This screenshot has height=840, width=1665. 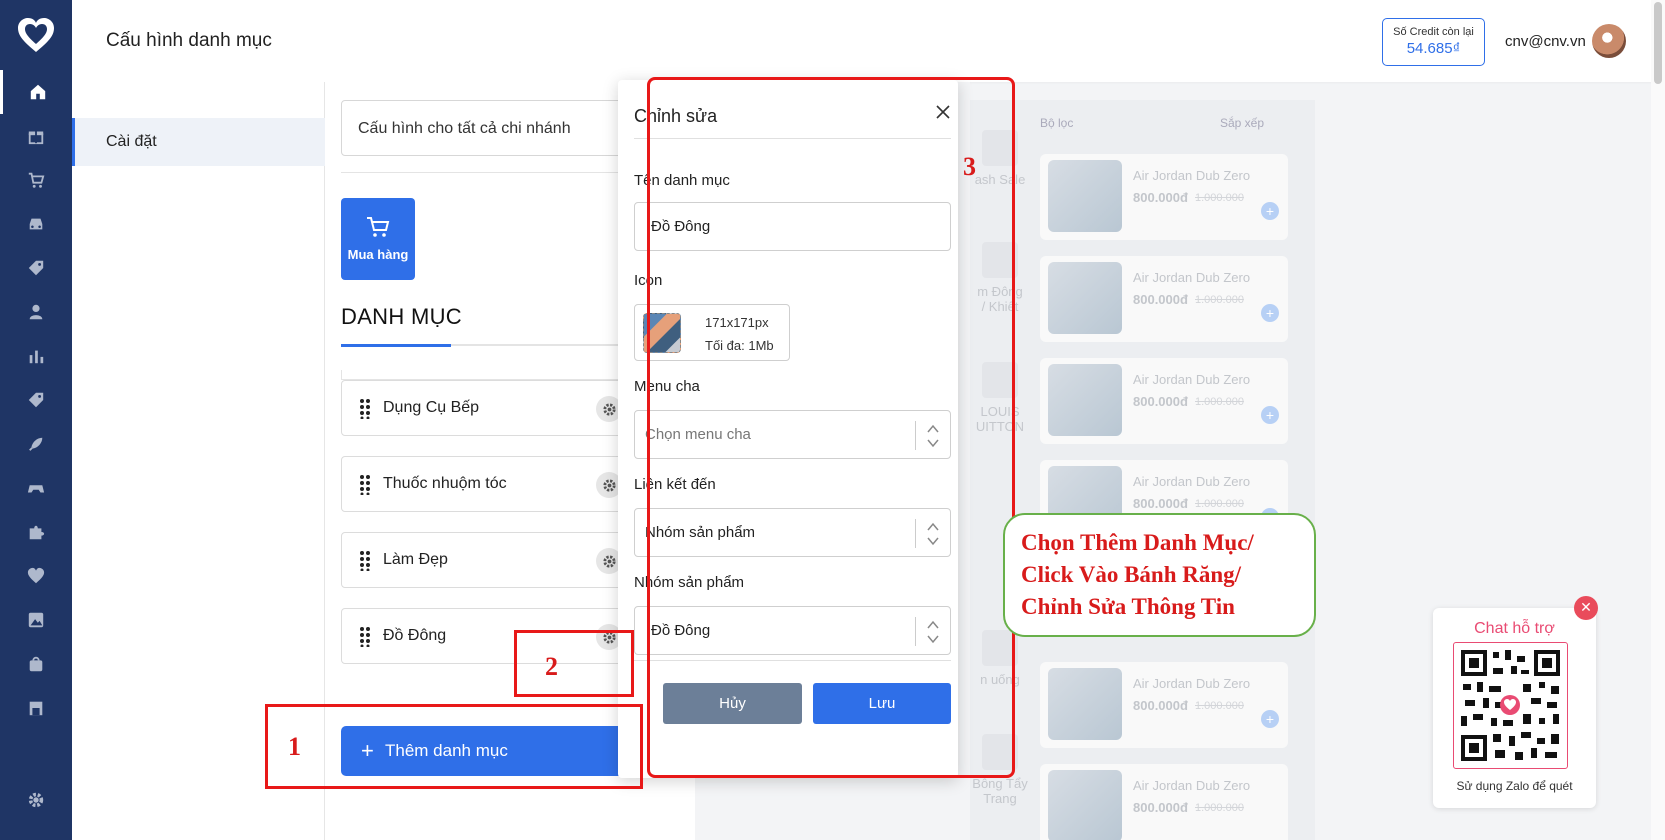 I want to click on step-number-3: 3, so click(x=969, y=166).